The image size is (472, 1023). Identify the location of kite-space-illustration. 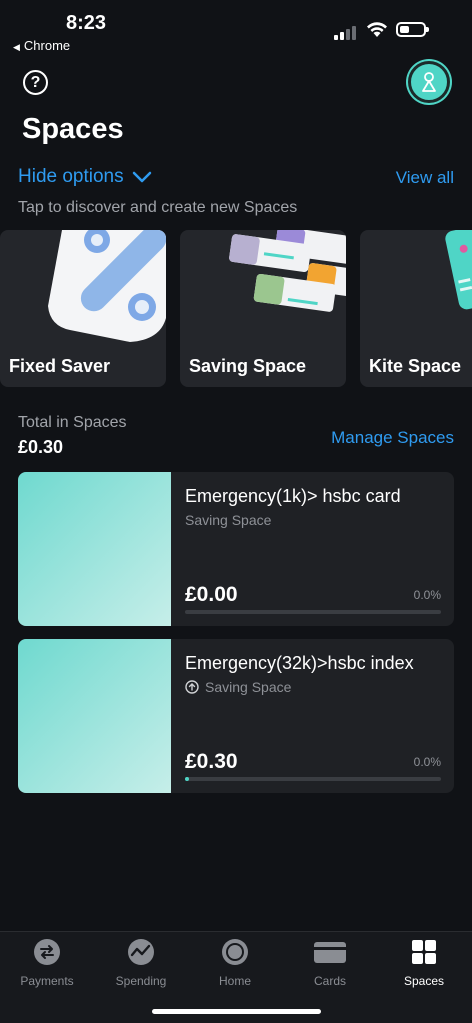
(458, 270).